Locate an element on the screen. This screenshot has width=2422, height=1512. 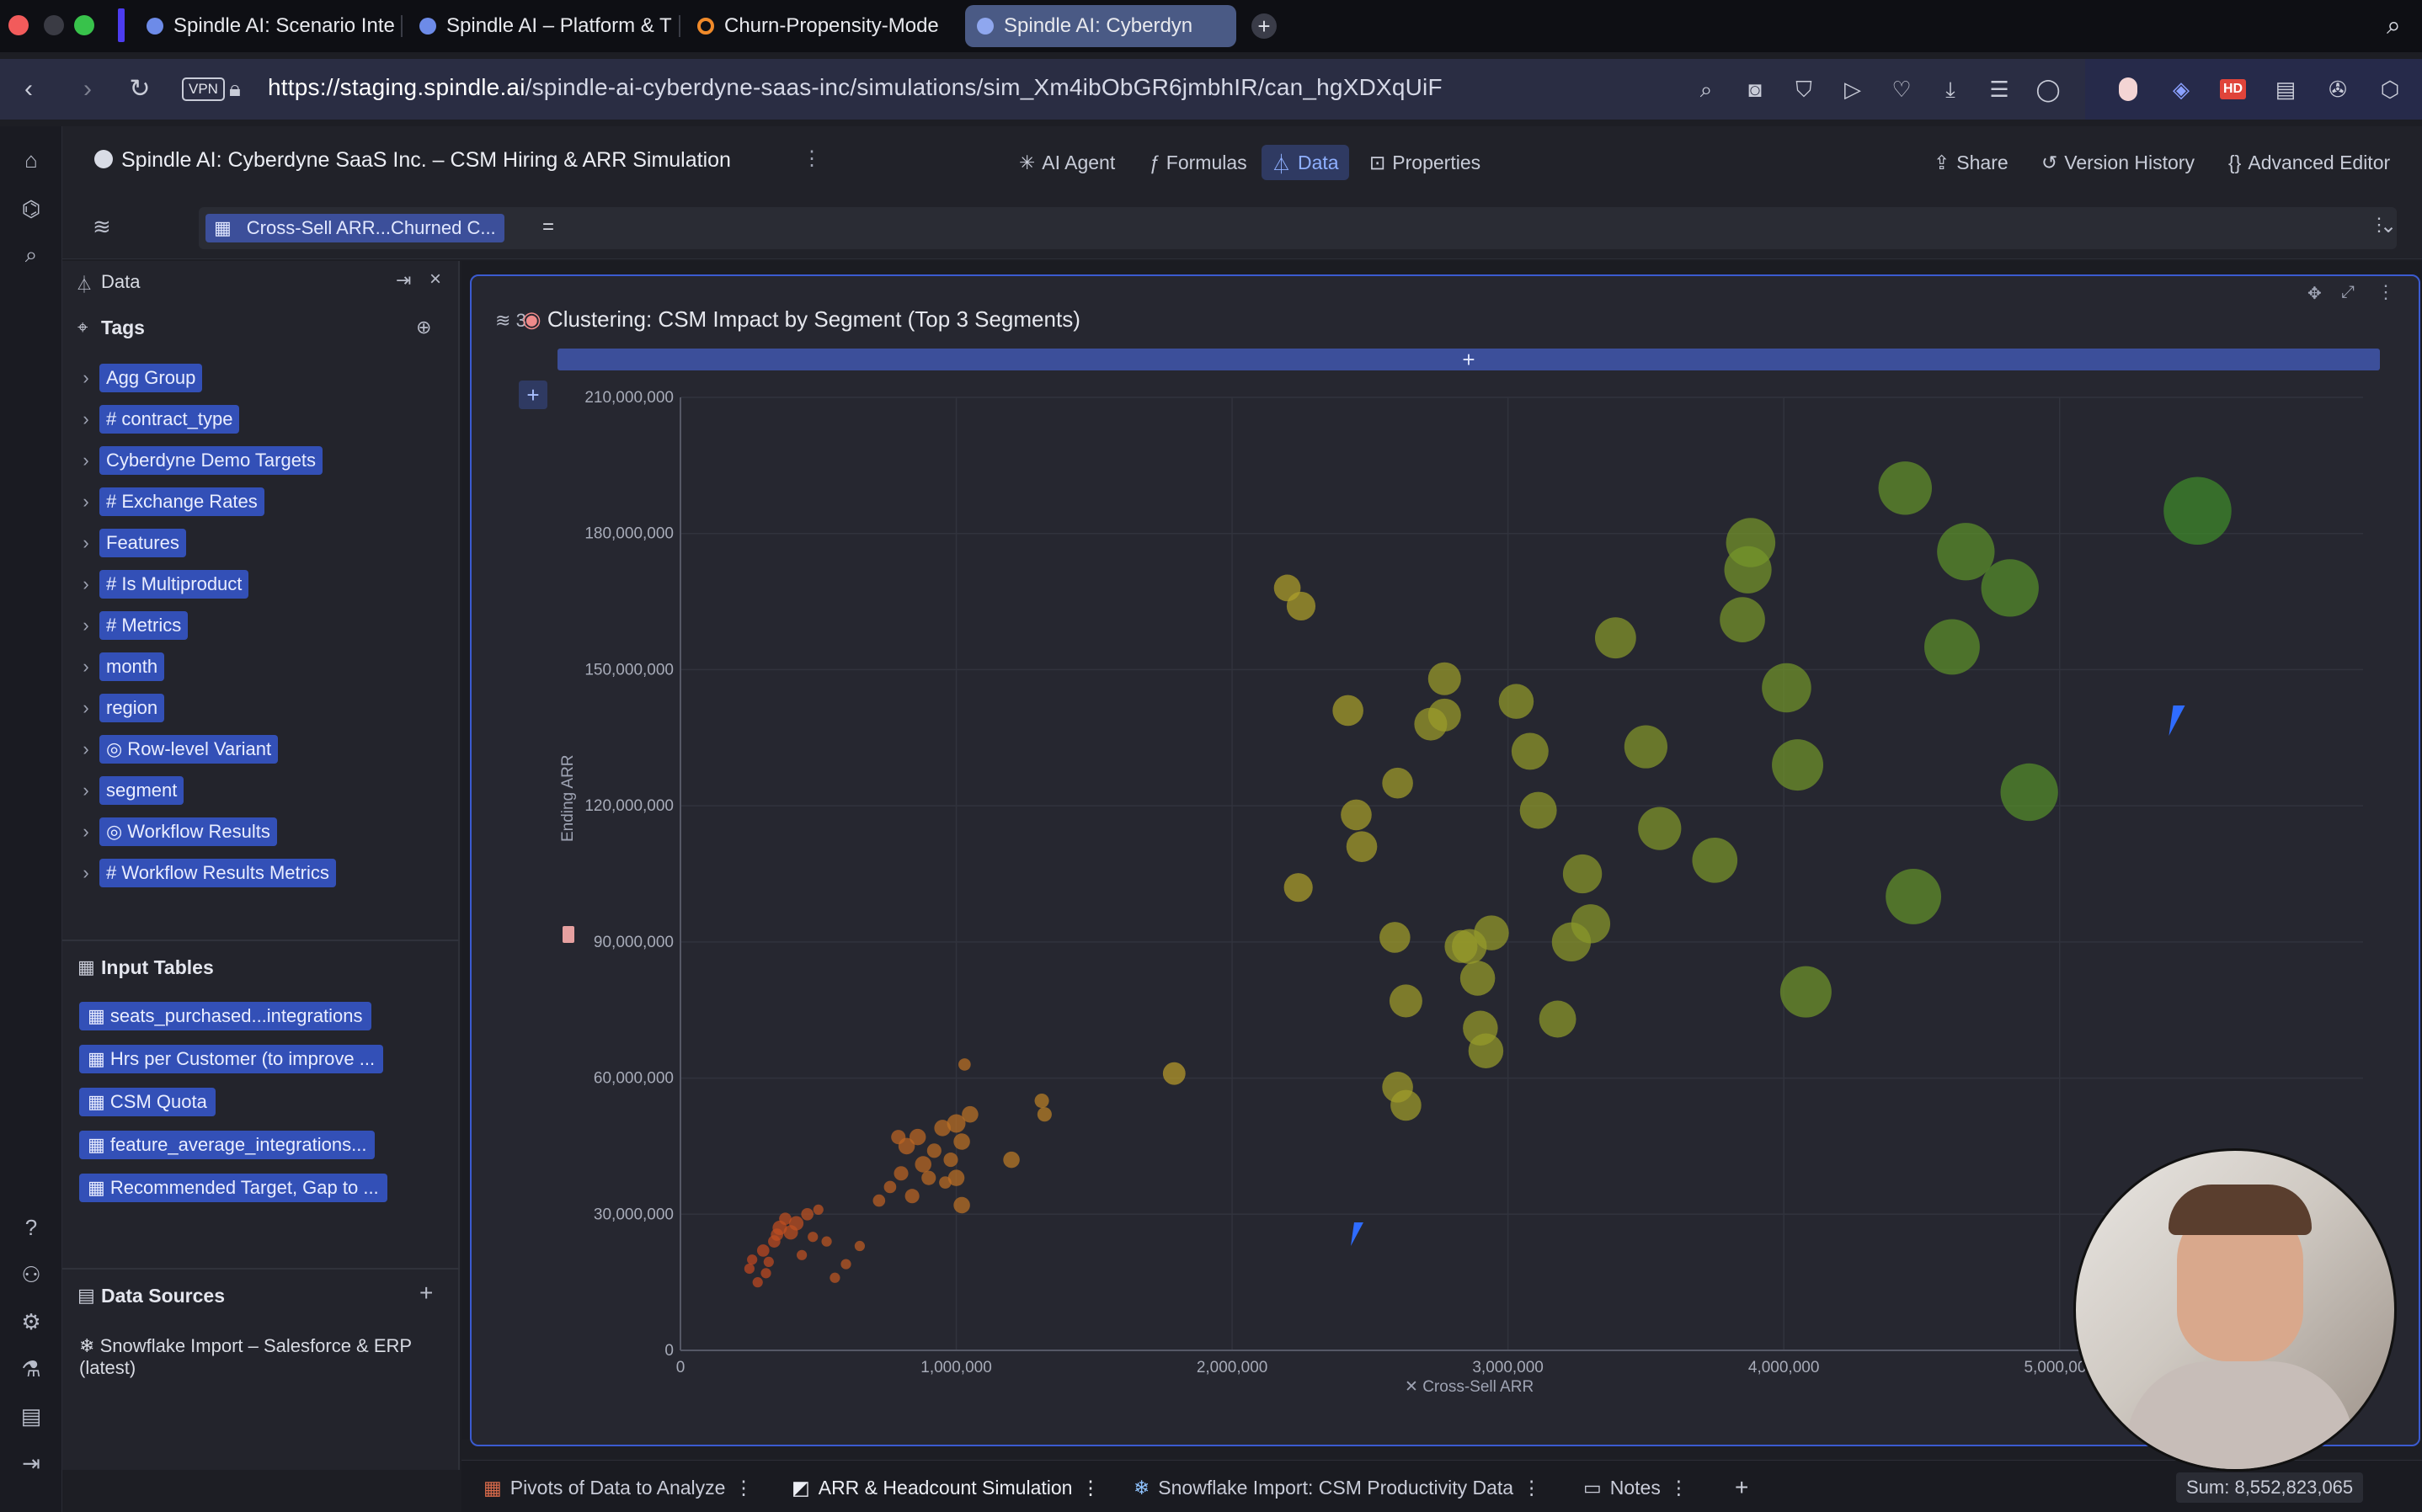
close-window-button is located at coordinates (19, 25).